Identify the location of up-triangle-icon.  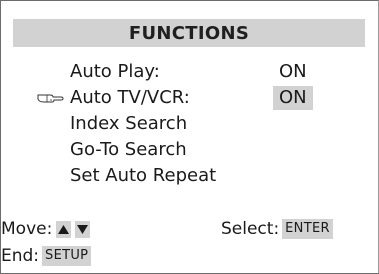
(64, 229).